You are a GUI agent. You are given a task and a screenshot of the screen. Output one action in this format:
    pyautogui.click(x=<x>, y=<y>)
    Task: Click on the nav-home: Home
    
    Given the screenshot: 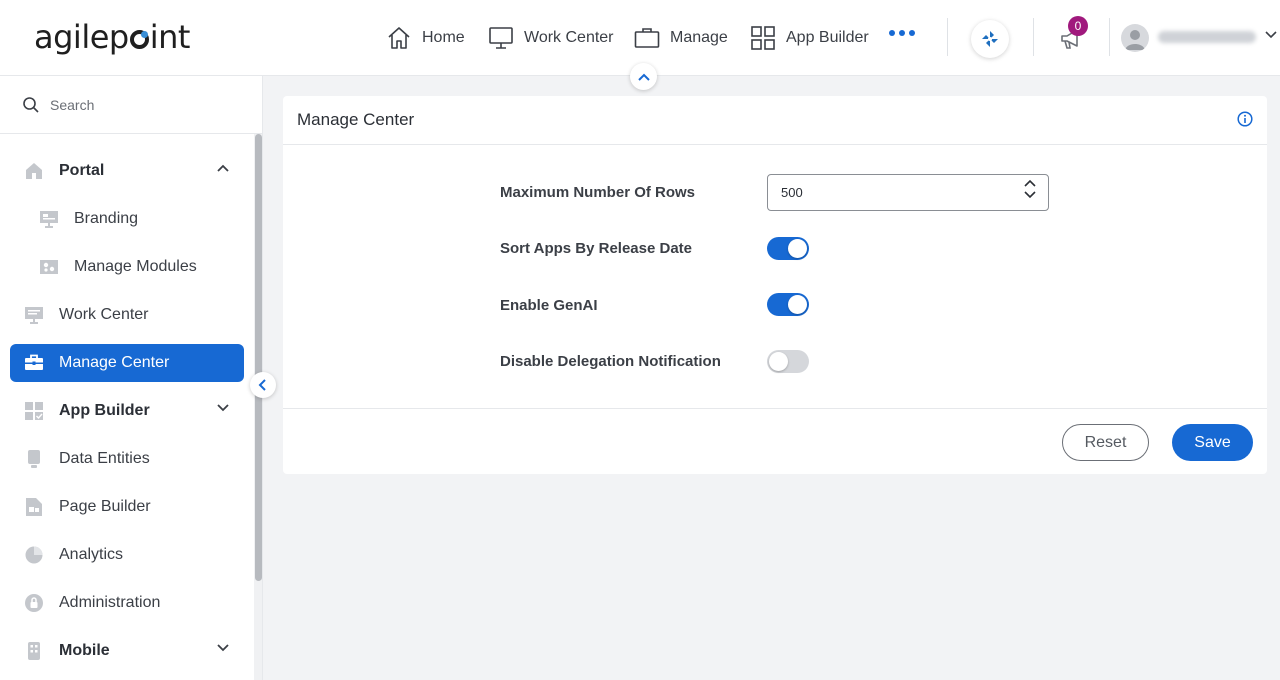 What is the action you would take?
    pyautogui.click(x=425, y=38)
    